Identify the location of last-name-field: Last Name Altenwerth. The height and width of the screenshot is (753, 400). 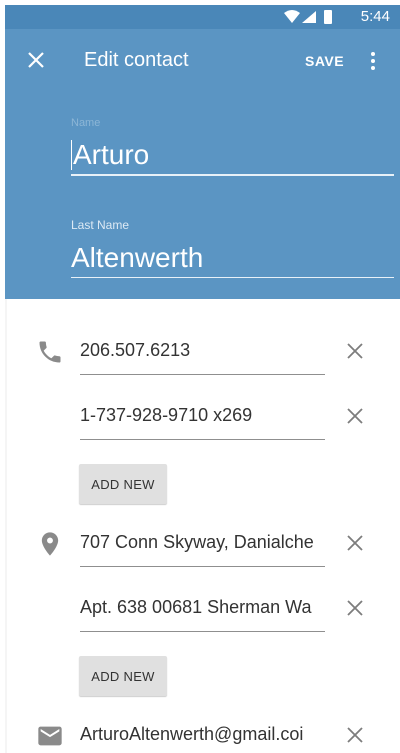
(232, 248).